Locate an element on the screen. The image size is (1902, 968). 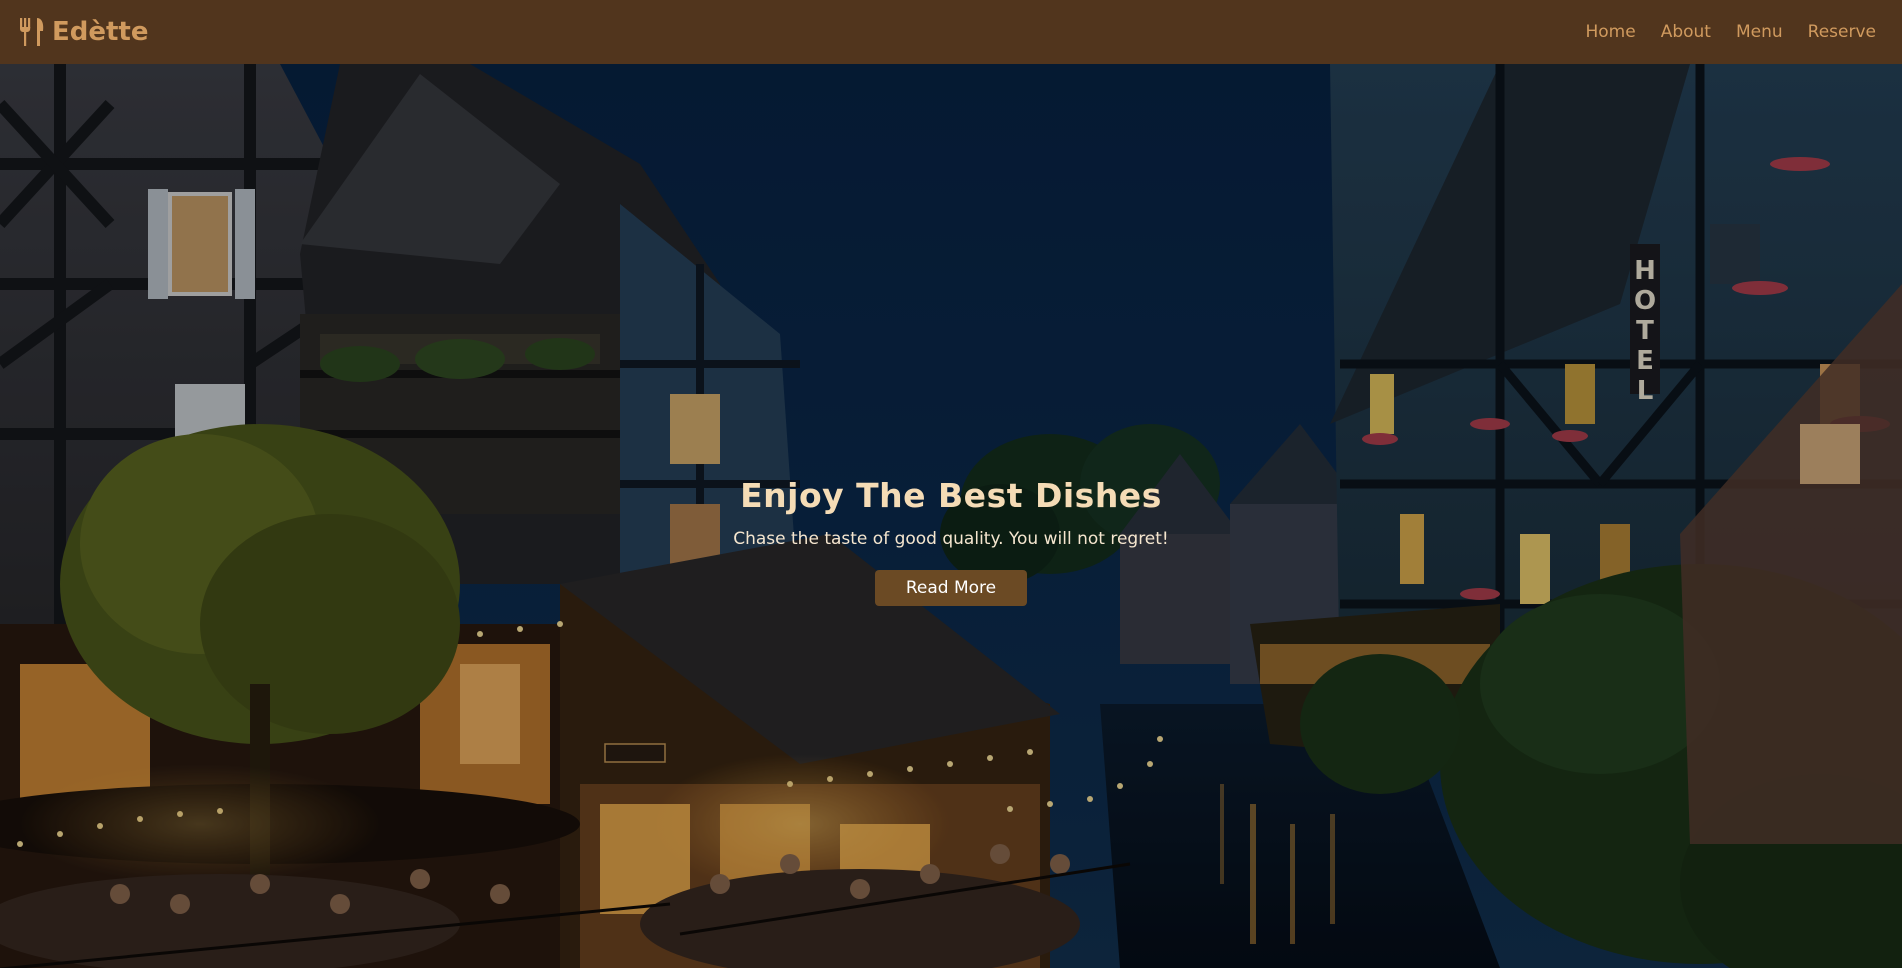
nav-link-about: About is located at coordinates (1686, 32).